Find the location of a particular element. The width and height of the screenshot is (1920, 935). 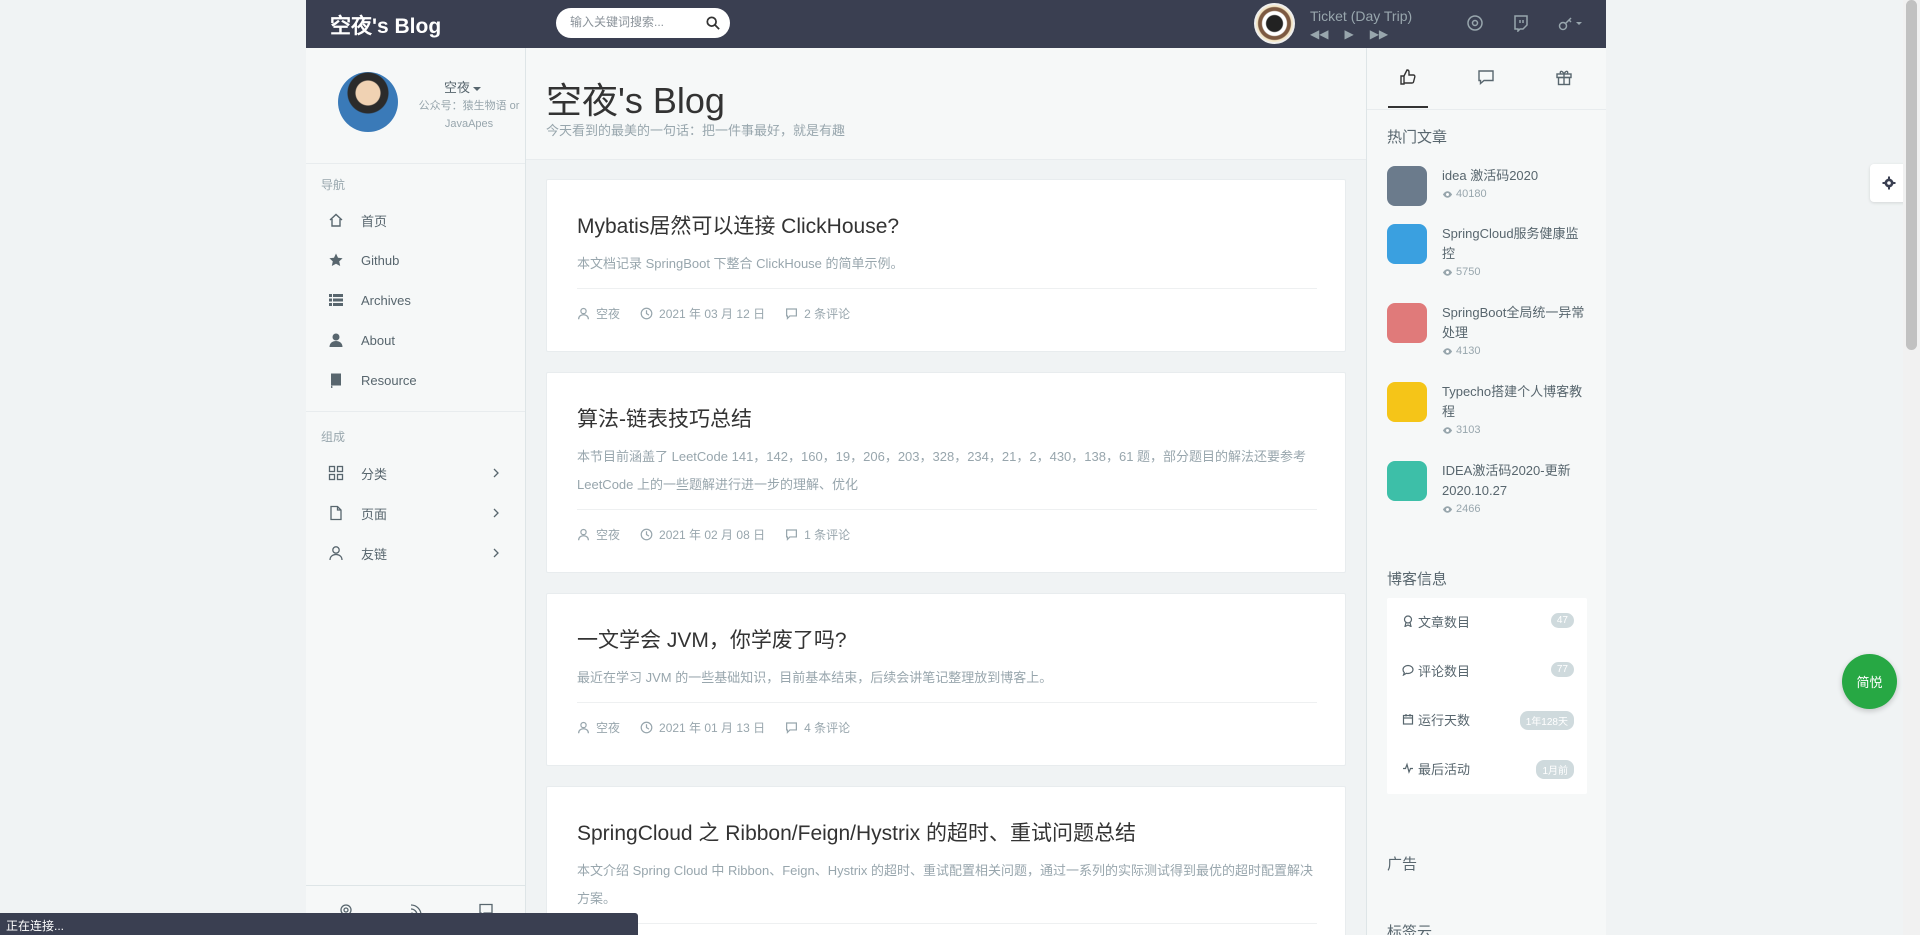

info-row: 评论数目 77 is located at coordinates (1488, 670).